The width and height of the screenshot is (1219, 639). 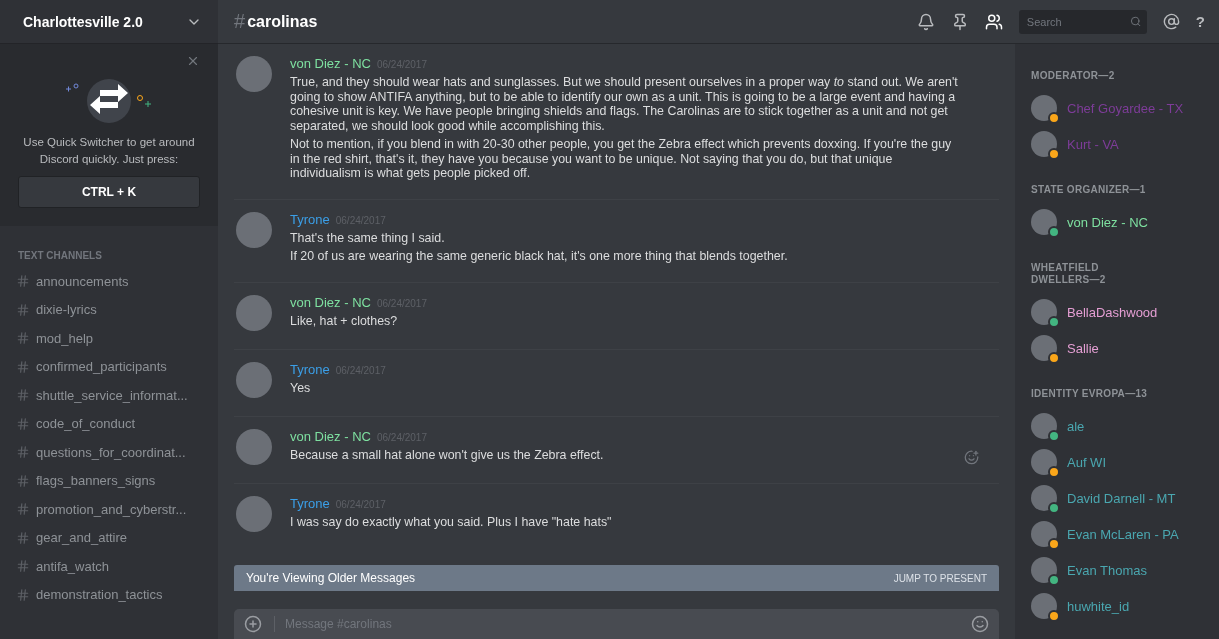 What do you see at coordinates (60, 256) in the screenshot?
I see `section-title: TEXT CHANNELS` at bounding box center [60, 256].